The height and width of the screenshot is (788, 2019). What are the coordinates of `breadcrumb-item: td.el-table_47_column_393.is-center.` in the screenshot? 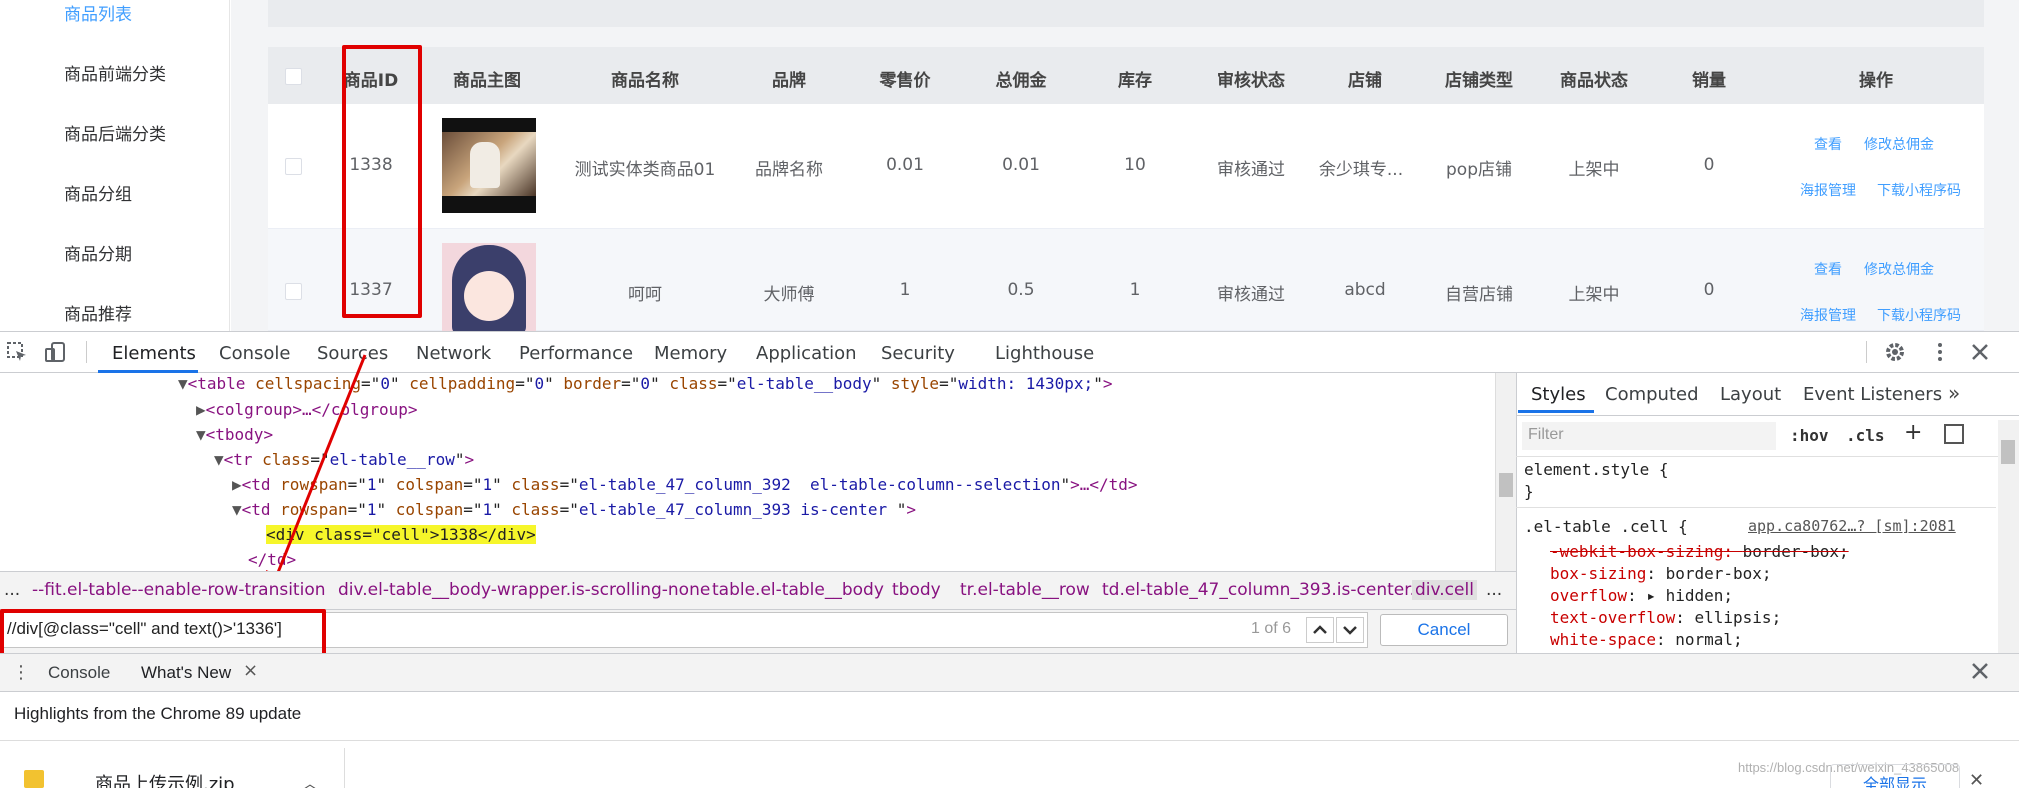 It's located at (1258, 590).